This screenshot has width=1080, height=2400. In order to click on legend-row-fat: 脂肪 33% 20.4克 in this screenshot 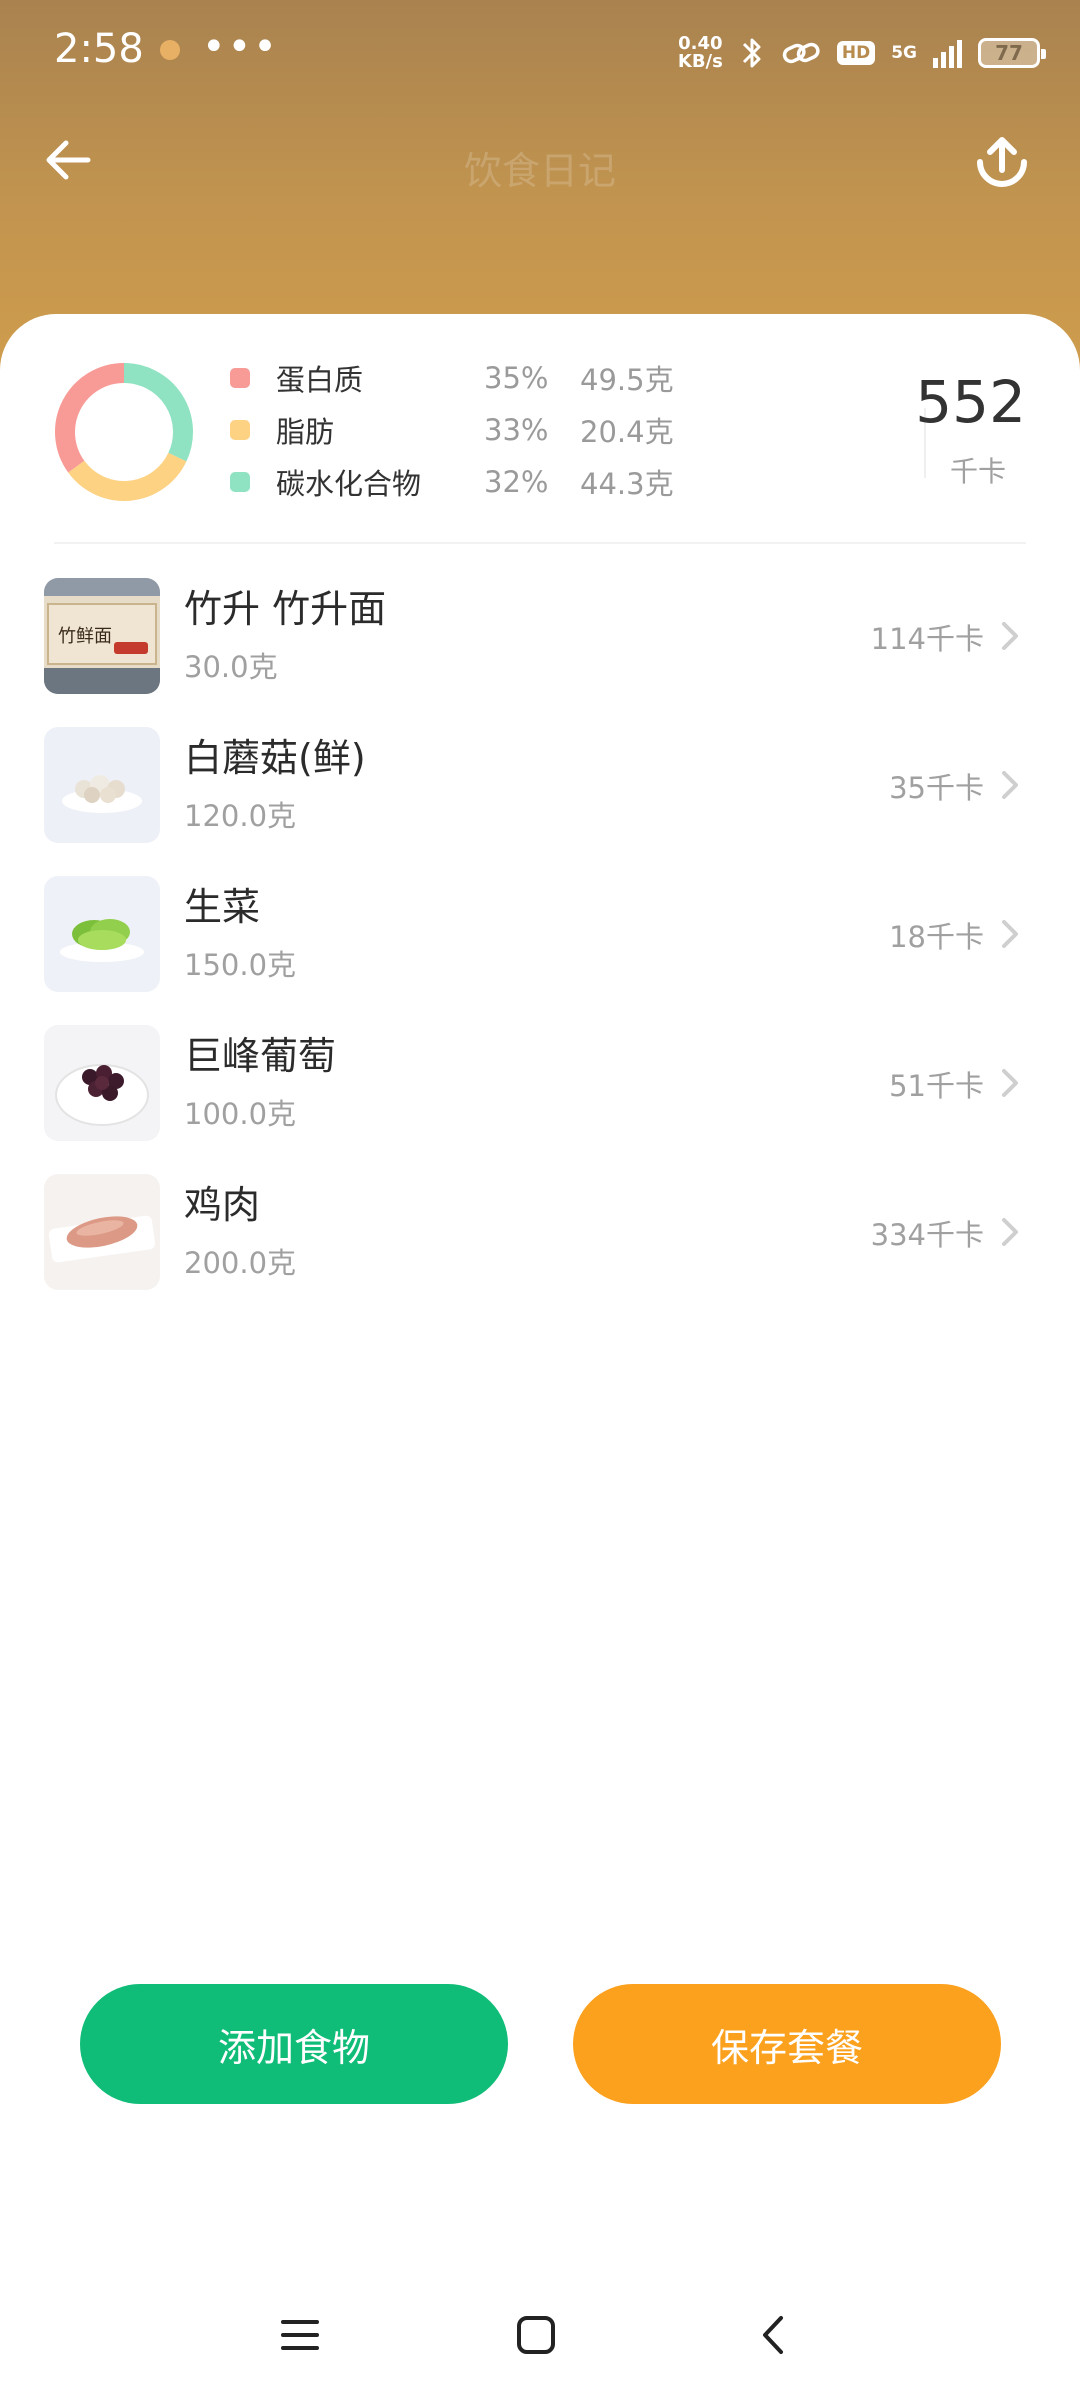, I will do `click(452, 430)`.